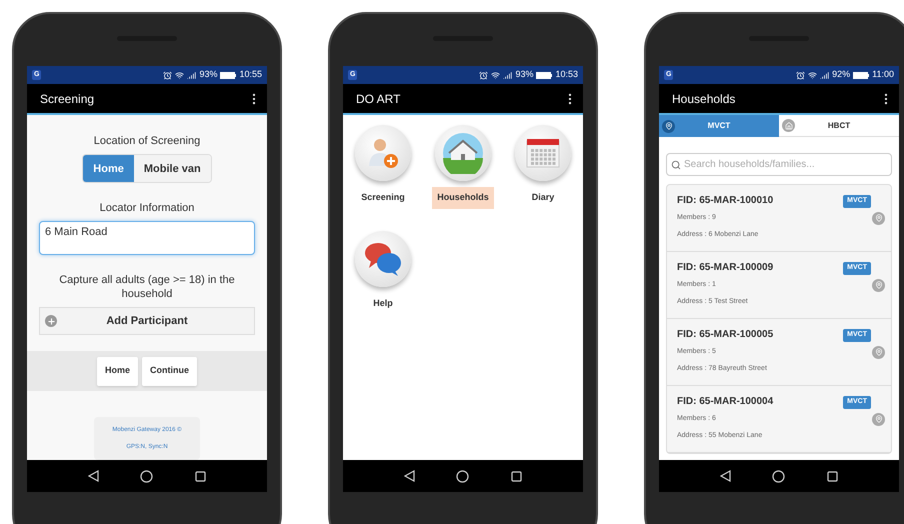 The image size is (904, 524). Describe the element at coordinates (543, 197) in the screenshot. I see `menu-tile-label: Diary` at that location.